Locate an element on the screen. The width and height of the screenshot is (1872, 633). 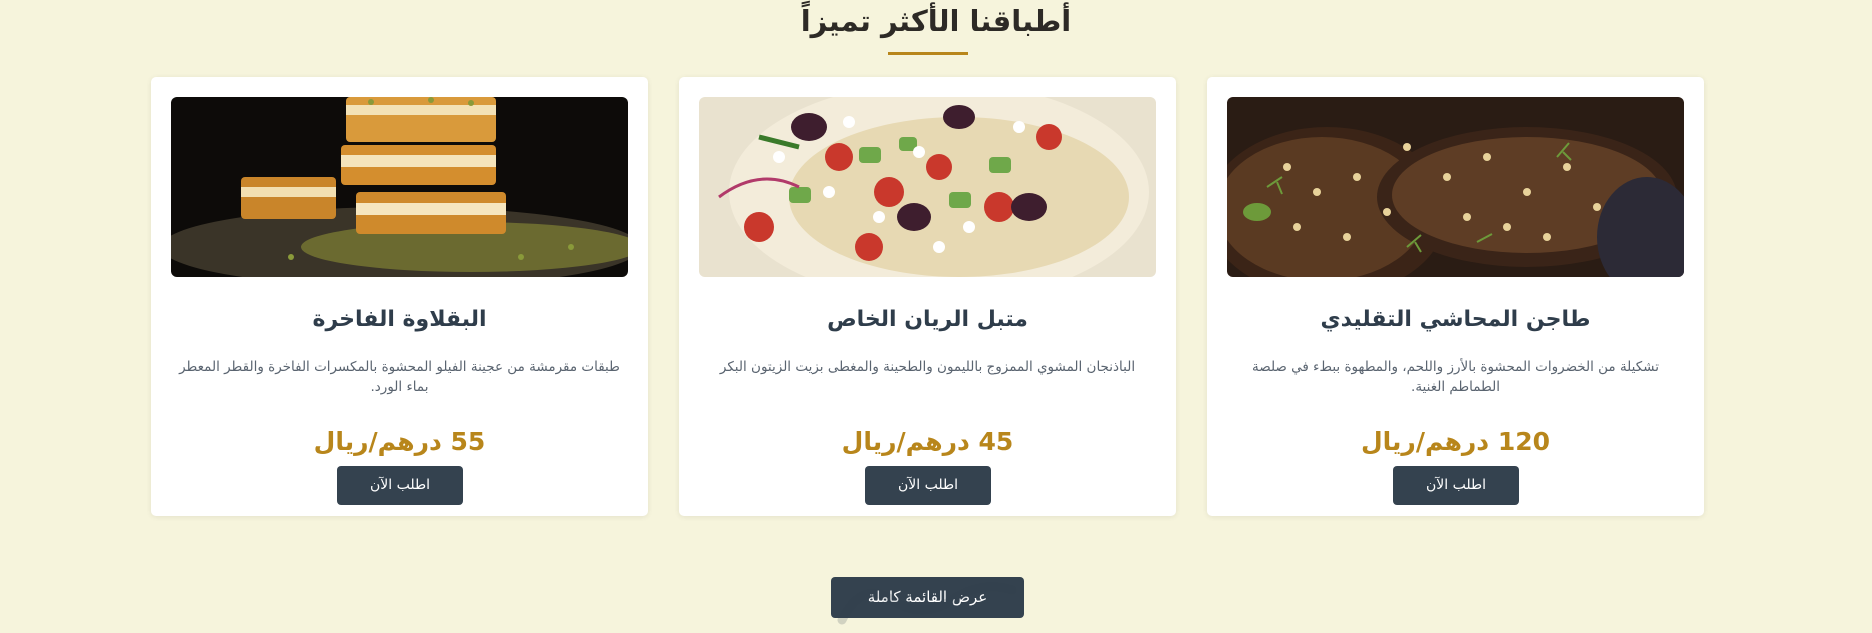
dish-image-baklava is located at coordinates (399, 187).